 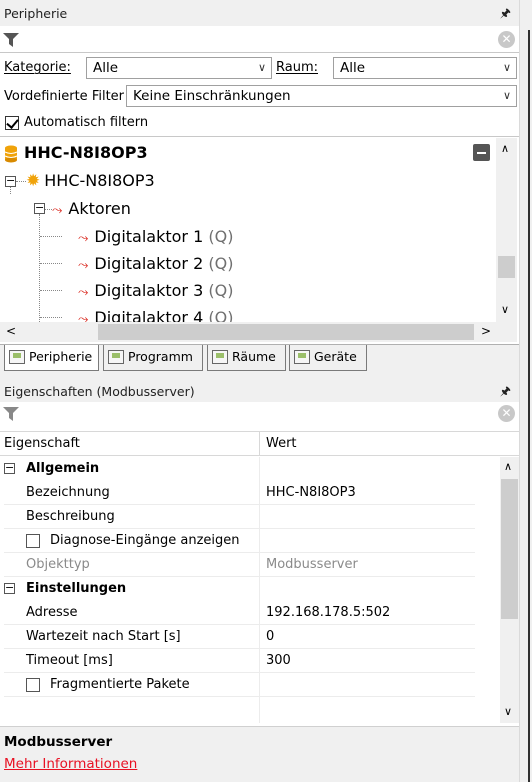 What do you see at coordinates (297, 67) in the screenshot?
I see `raum-label: Raum:` at bounding box center [297, 67].